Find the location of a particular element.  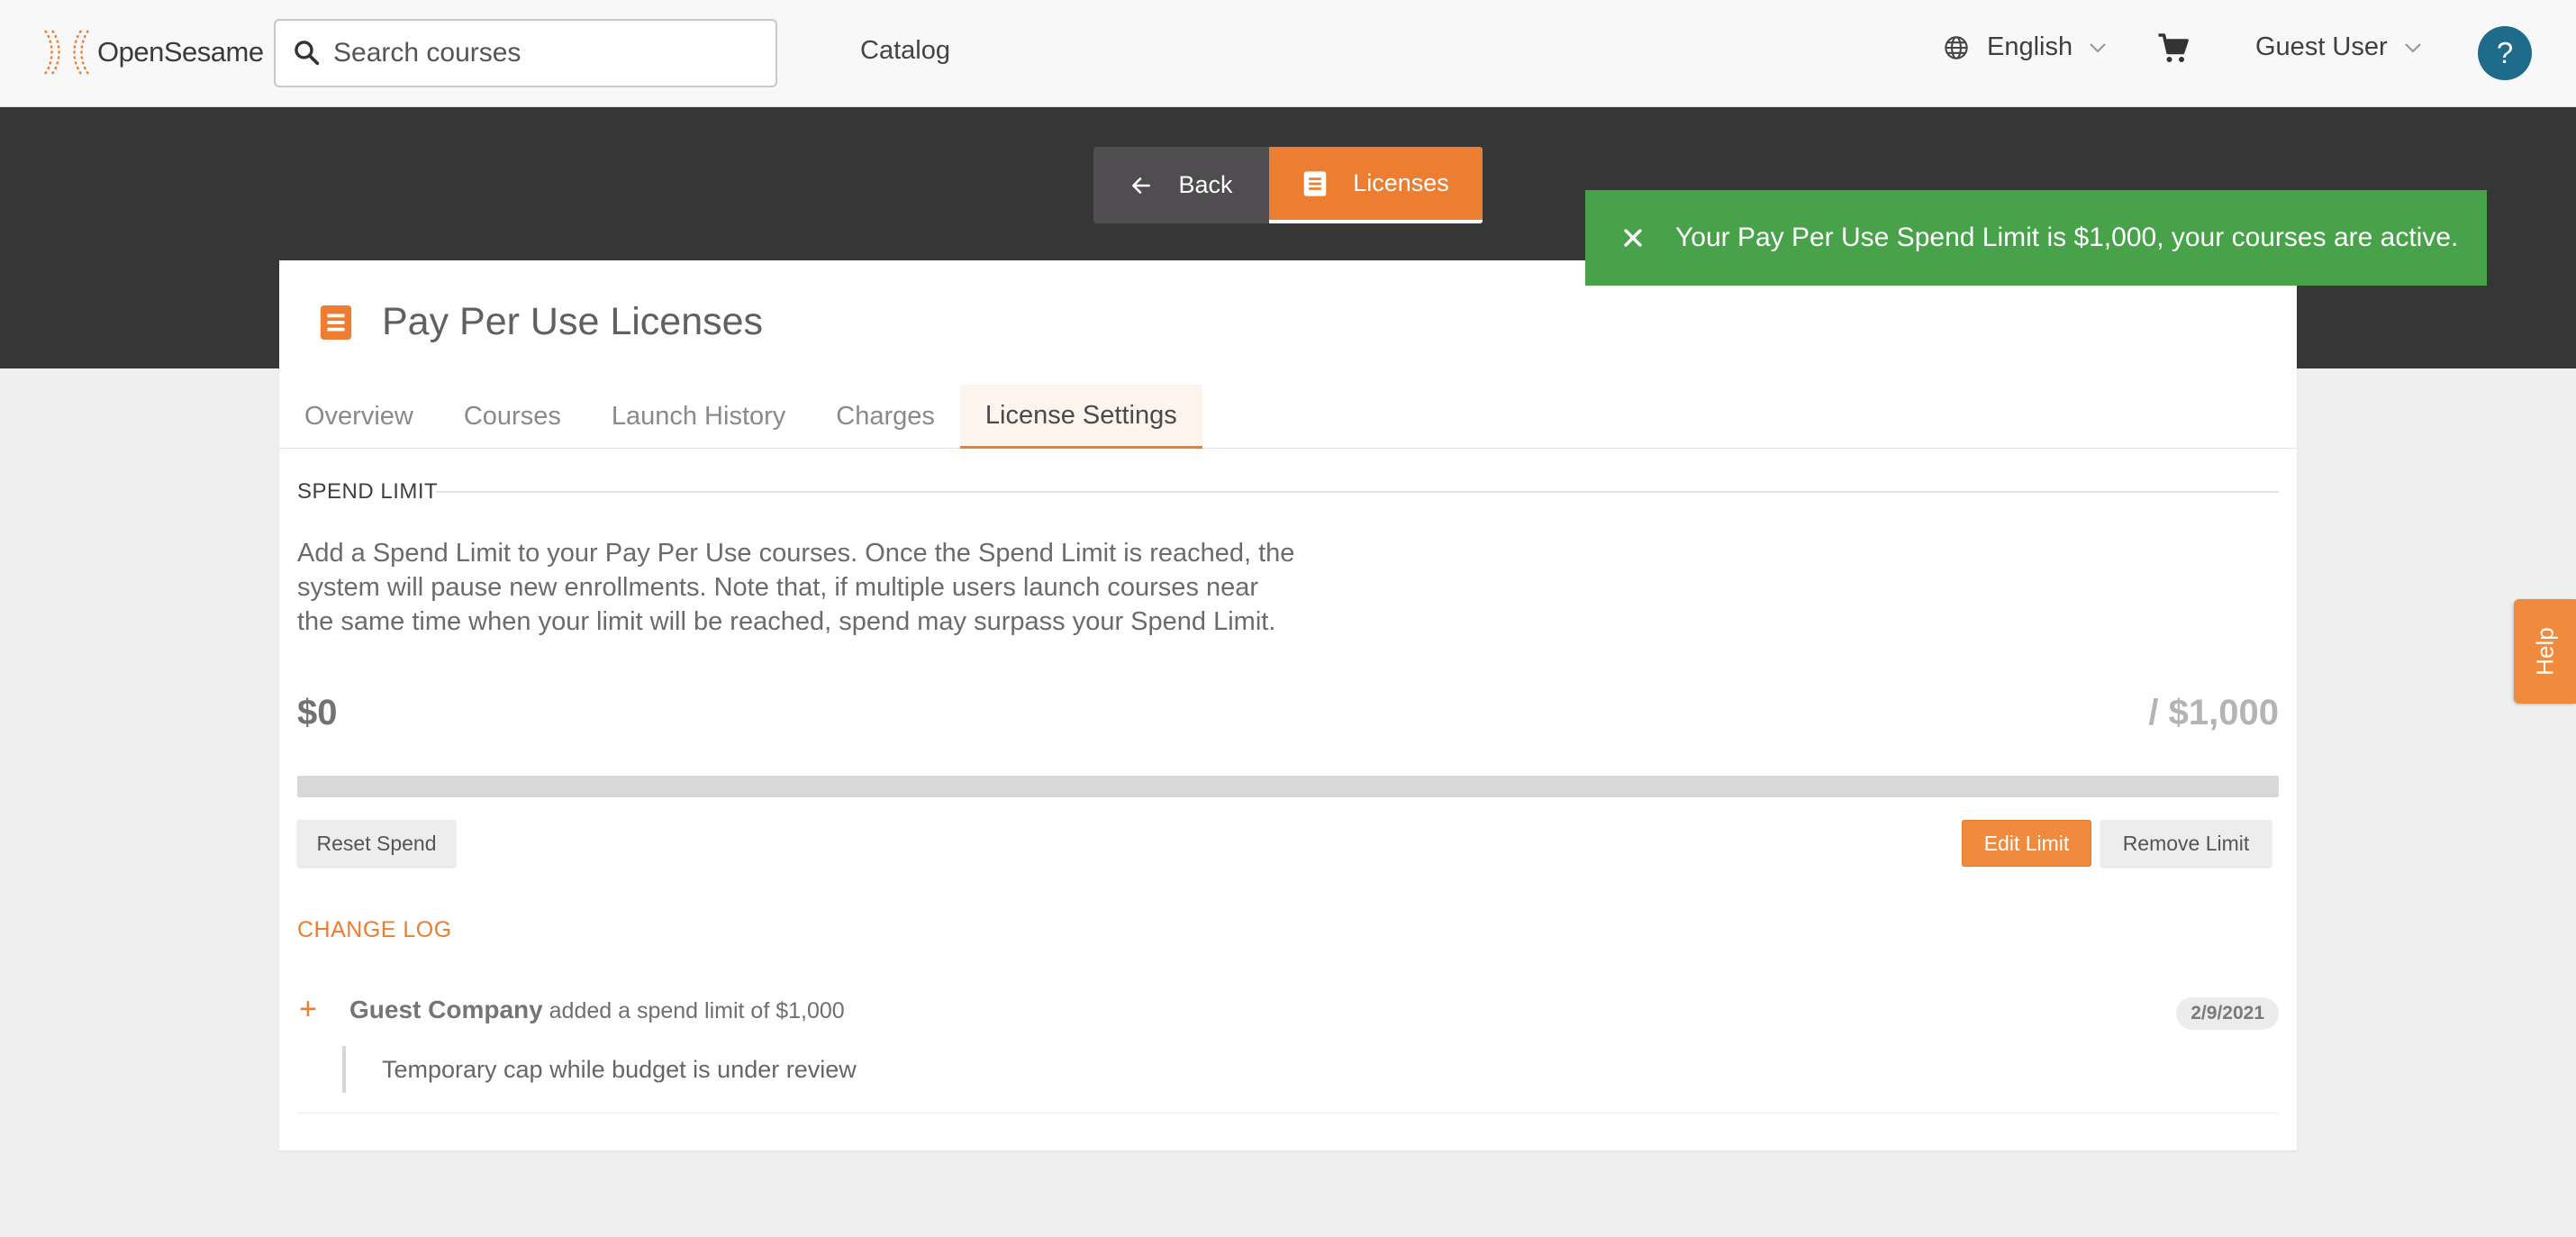

remove-limit-button: Remove Limit is located at coordinates (2186, 843).